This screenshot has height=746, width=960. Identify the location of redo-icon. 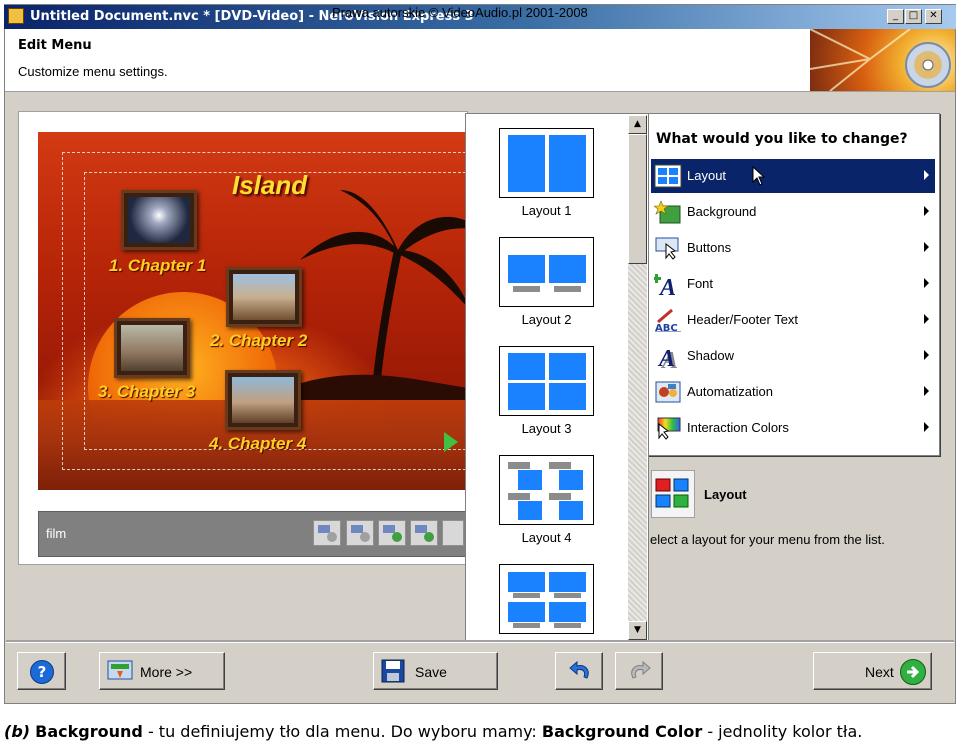
(641, 669).